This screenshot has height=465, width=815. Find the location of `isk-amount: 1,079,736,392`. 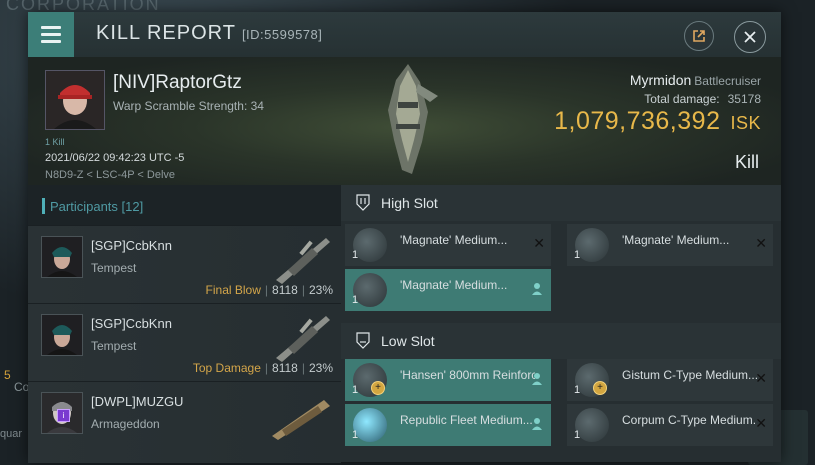

isk-amount: 1,079,736,392 is located at coordinates (637, 121).